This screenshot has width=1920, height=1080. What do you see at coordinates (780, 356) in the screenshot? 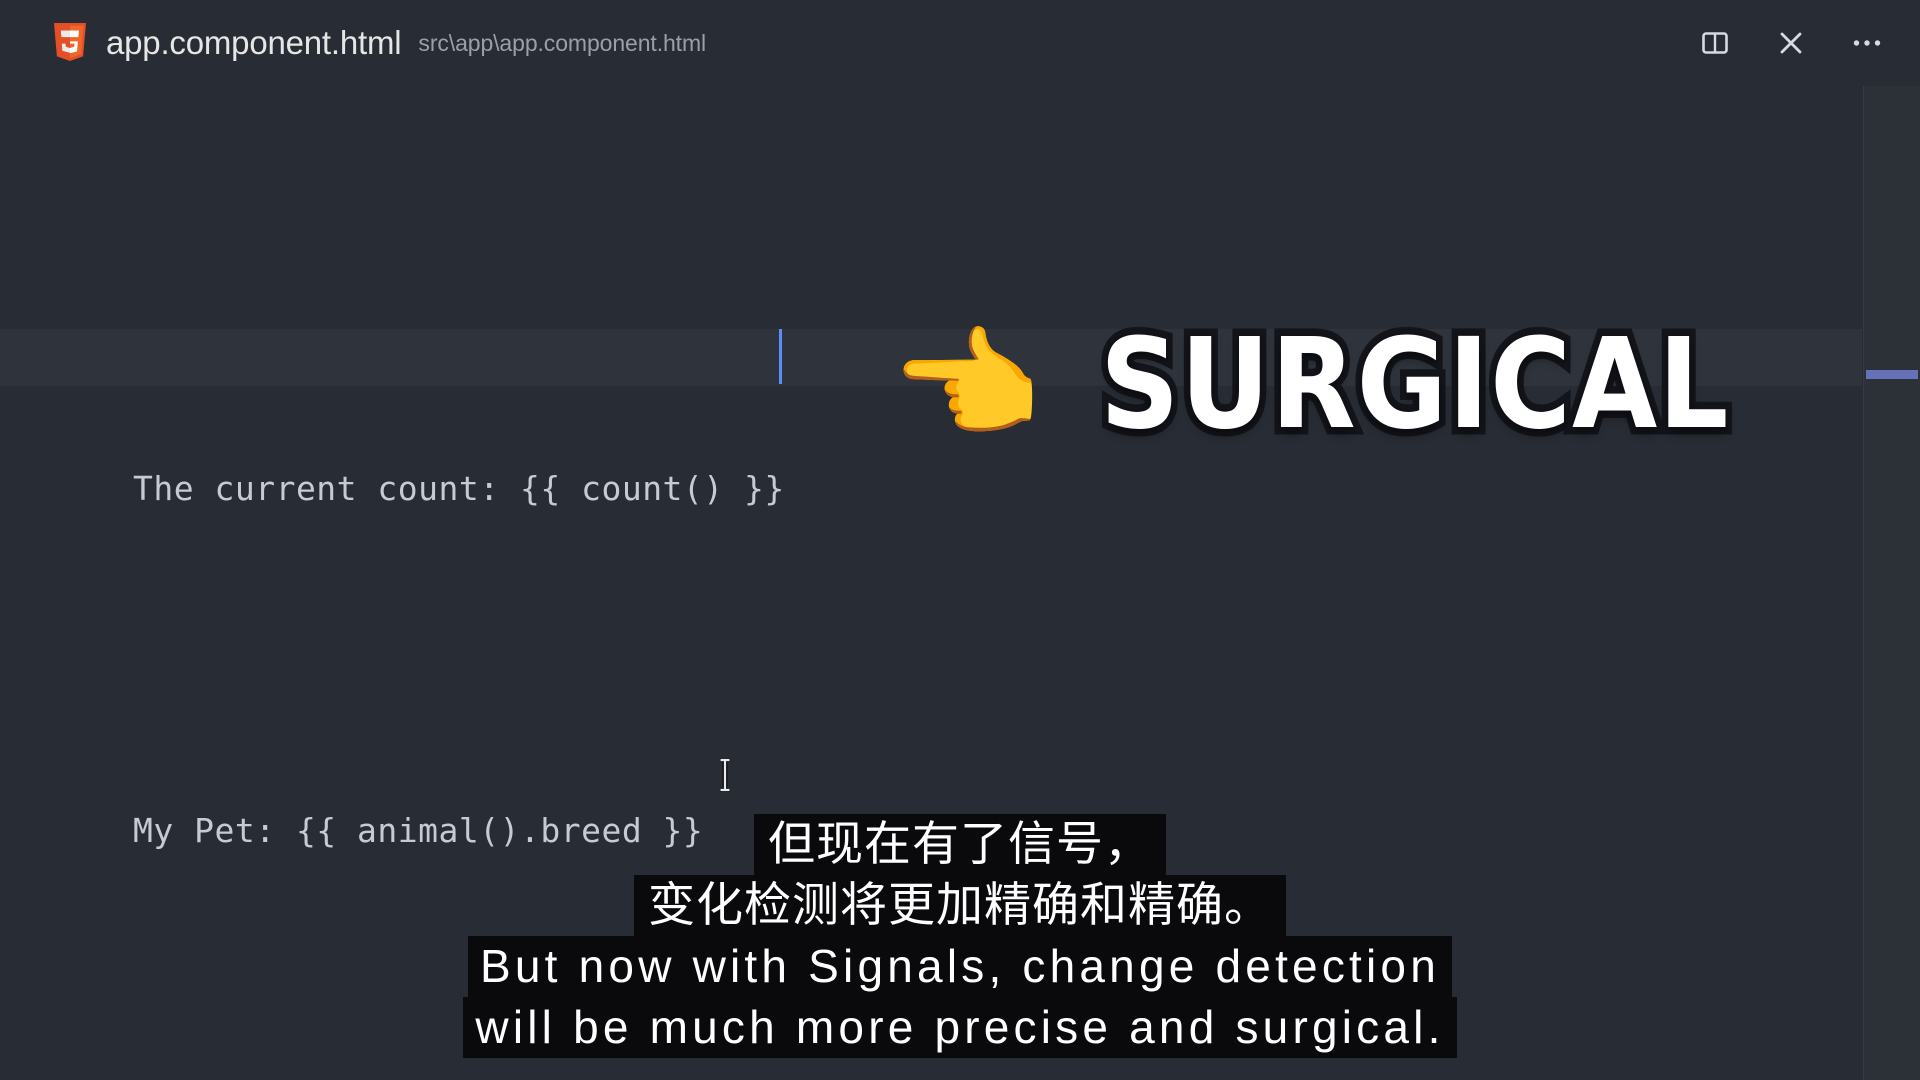
I see `text-caret` at bounding box center [780, 356].